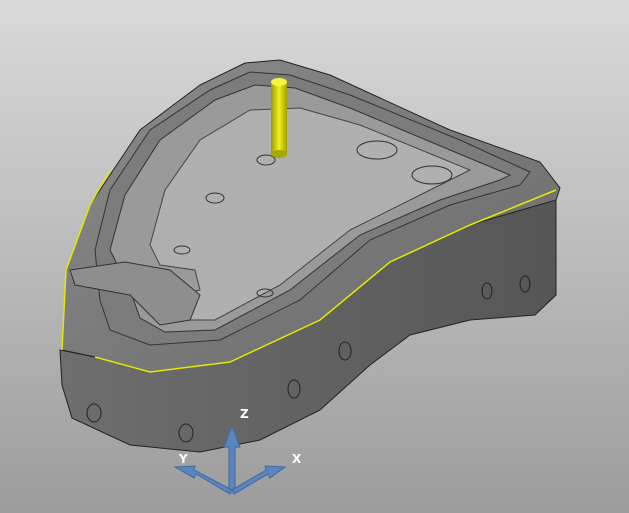  Describe the element at coordinates (183, 459) in the screenshot. I see `y-axis-label: Y` at that location.